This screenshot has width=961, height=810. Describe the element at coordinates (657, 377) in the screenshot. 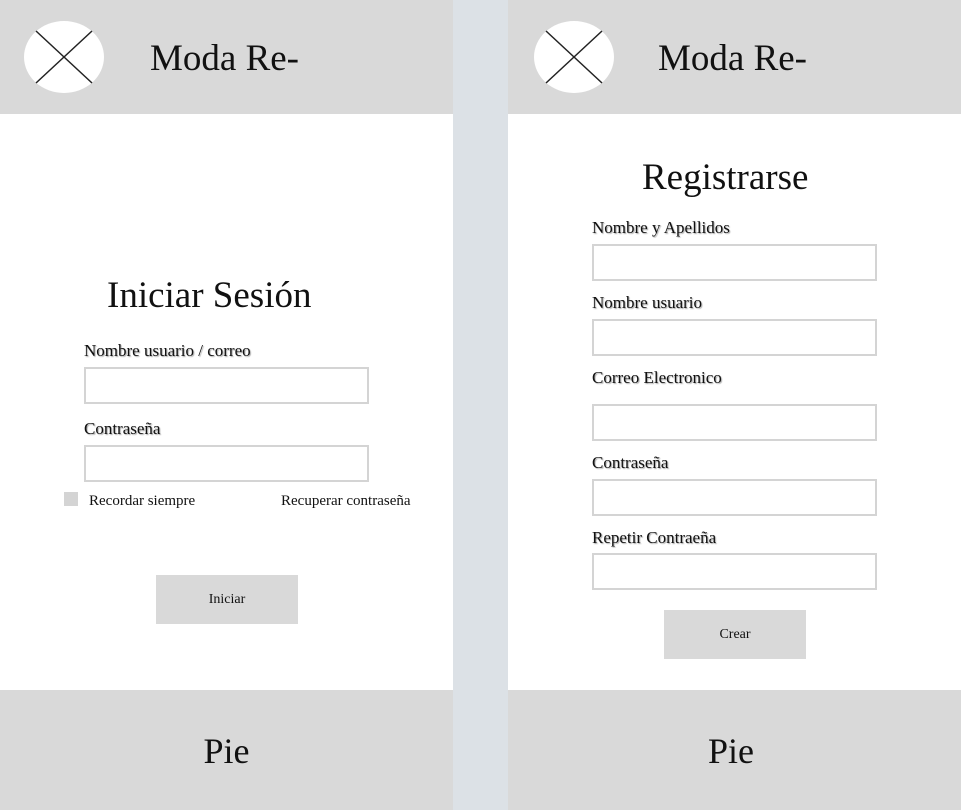

I see `email-label: Correo Electronico` at that location.